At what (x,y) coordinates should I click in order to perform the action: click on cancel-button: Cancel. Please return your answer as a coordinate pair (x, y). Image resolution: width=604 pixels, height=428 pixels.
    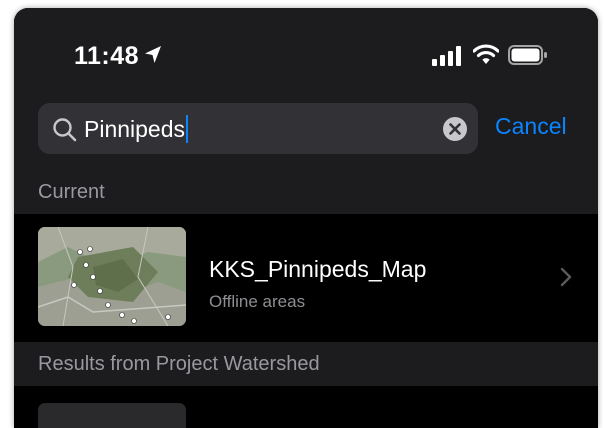
    Looking at the image, I should click on (531, 126).